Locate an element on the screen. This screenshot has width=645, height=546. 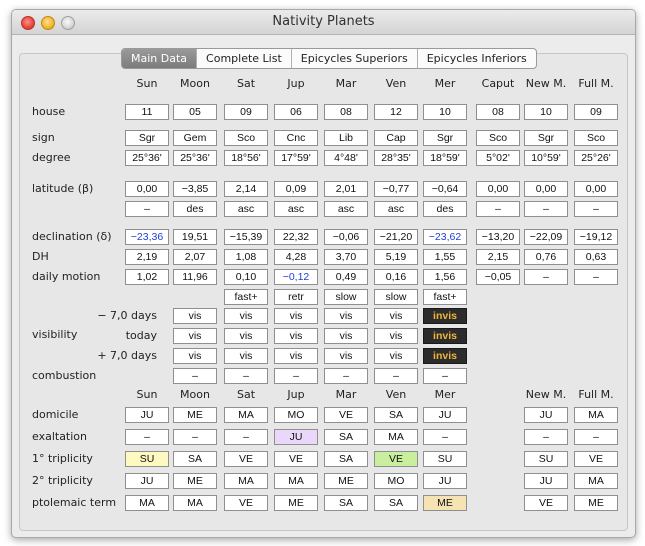
combustion-label: combustion is located at coordinates (64, 375).